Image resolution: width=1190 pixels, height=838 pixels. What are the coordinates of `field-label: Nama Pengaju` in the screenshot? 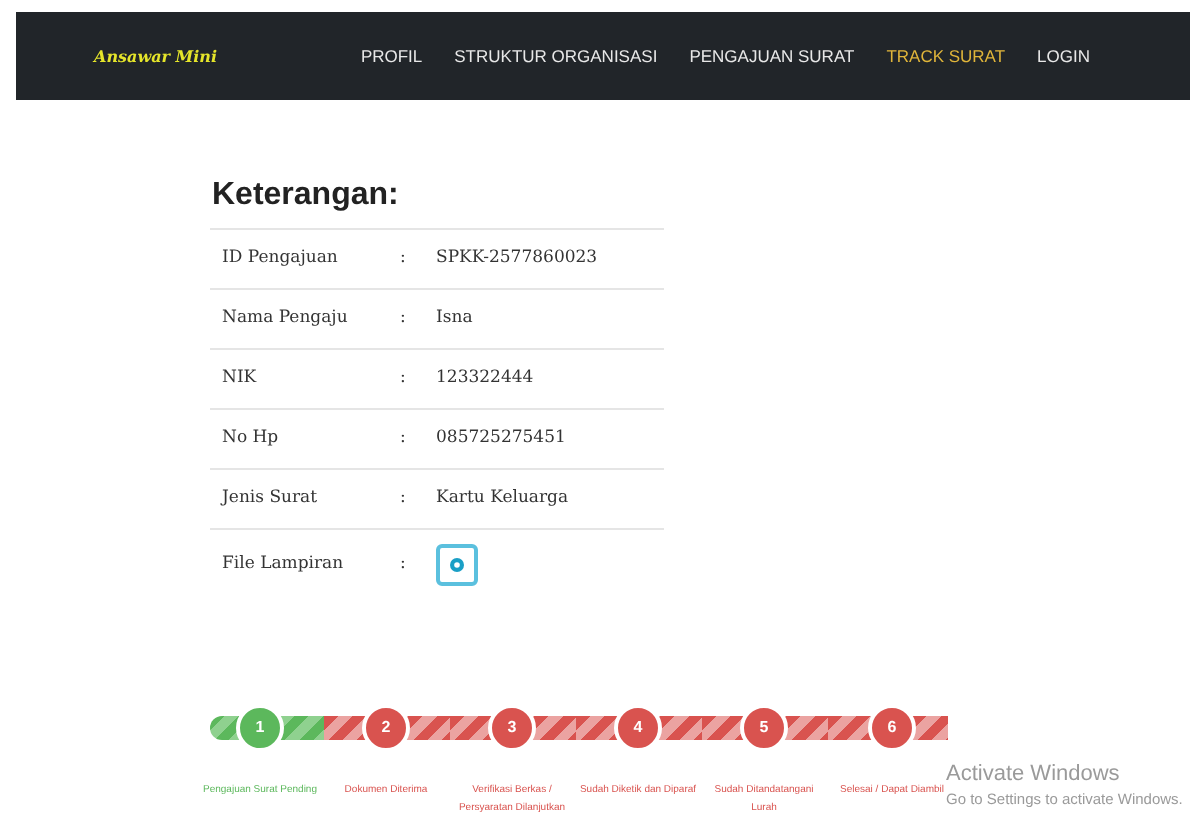 It's located at (285, 319).